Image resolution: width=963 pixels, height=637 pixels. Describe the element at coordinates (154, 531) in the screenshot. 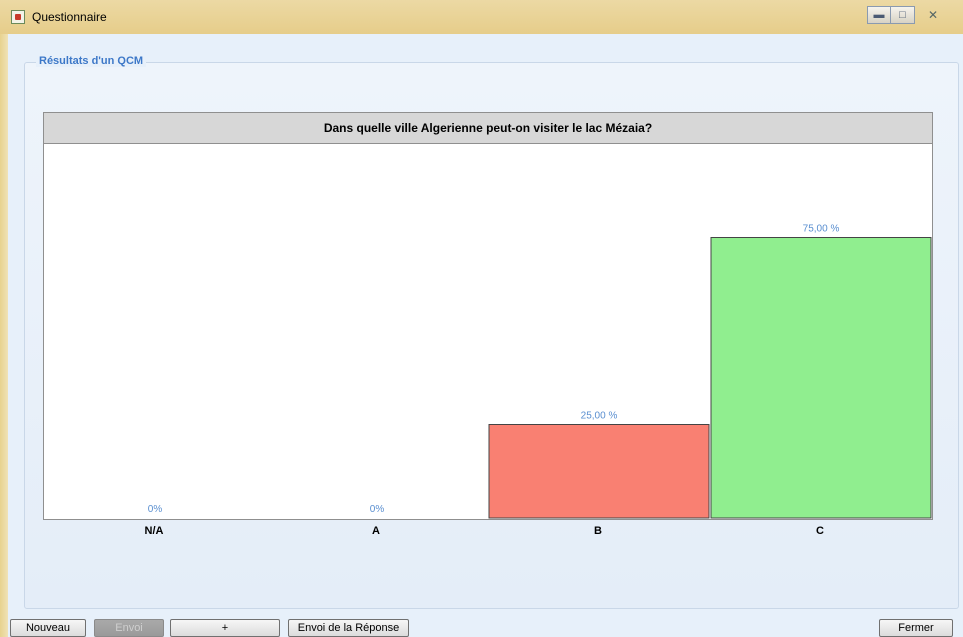

I see `tick-label: N/A` at that location.